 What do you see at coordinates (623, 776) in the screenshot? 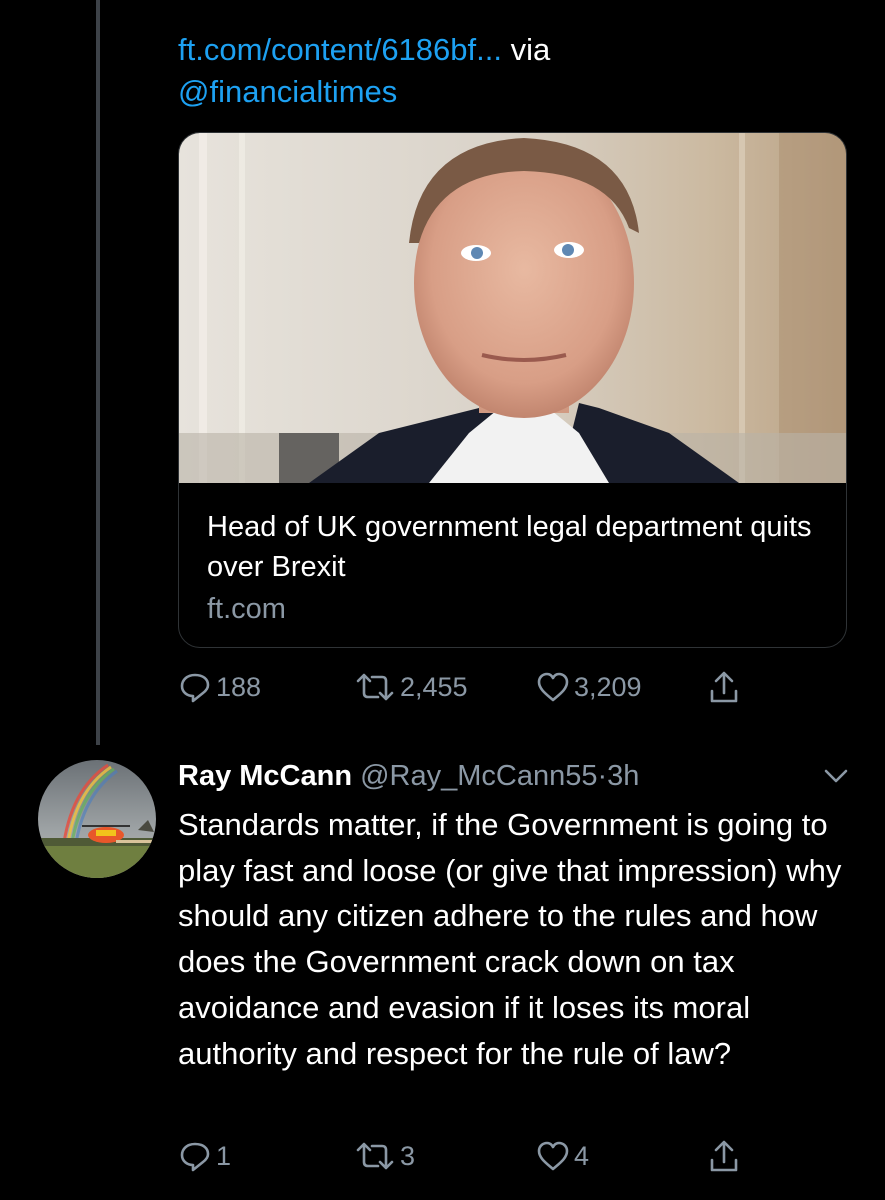
I see `timestamp: 3h` at bounding box center [623, 776].